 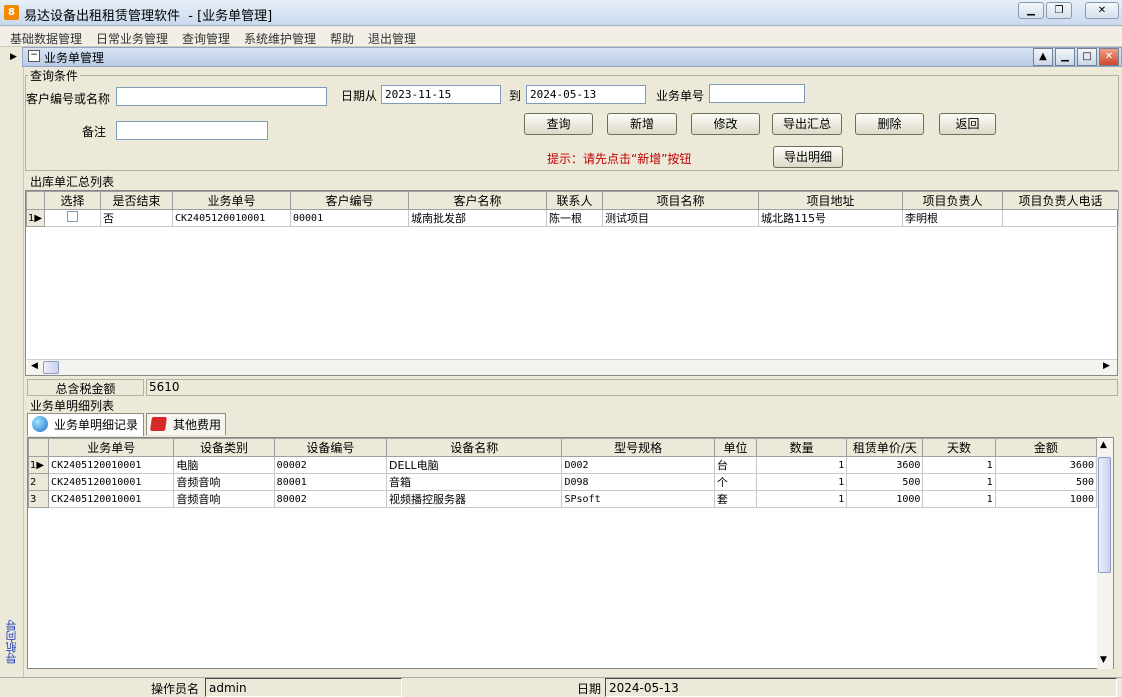 What do you see at coordinates (885, 465) in the screenshot?
I see `price-cell: 3600` at bounding box center [885, 465].